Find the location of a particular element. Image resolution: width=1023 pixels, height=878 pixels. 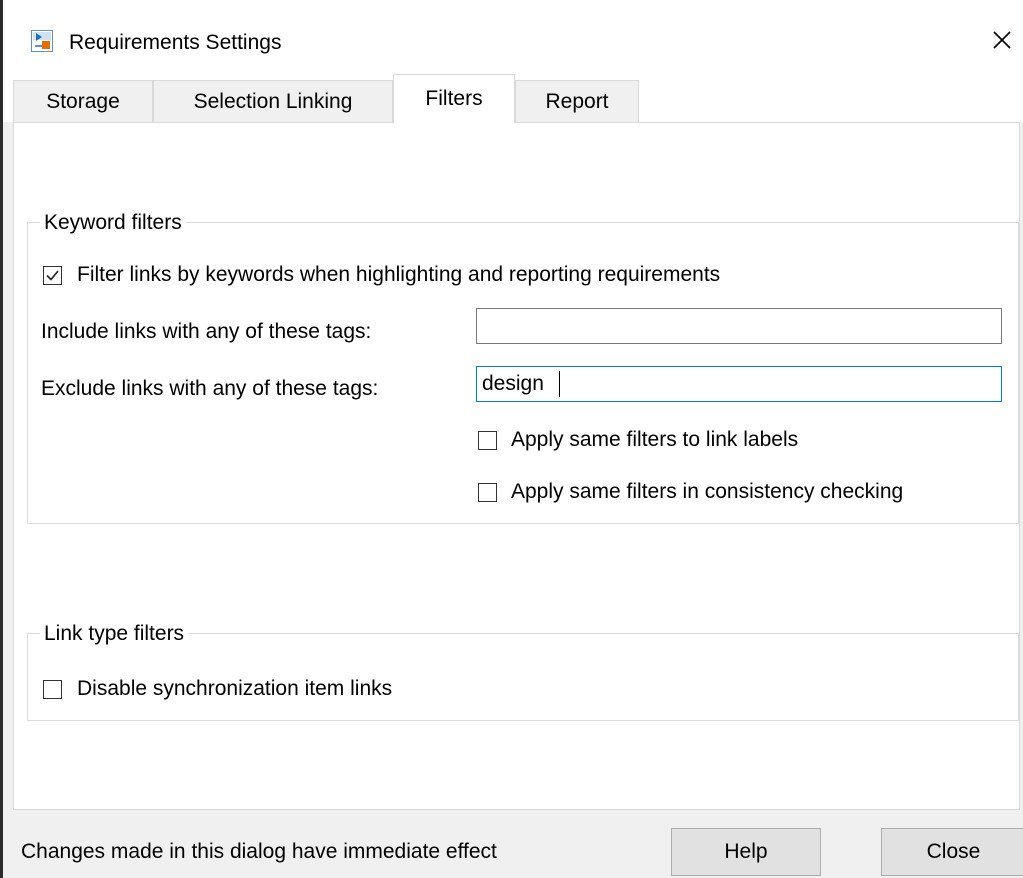

apply-to-link-labels-checkbox is located at coordinates (487, 440).